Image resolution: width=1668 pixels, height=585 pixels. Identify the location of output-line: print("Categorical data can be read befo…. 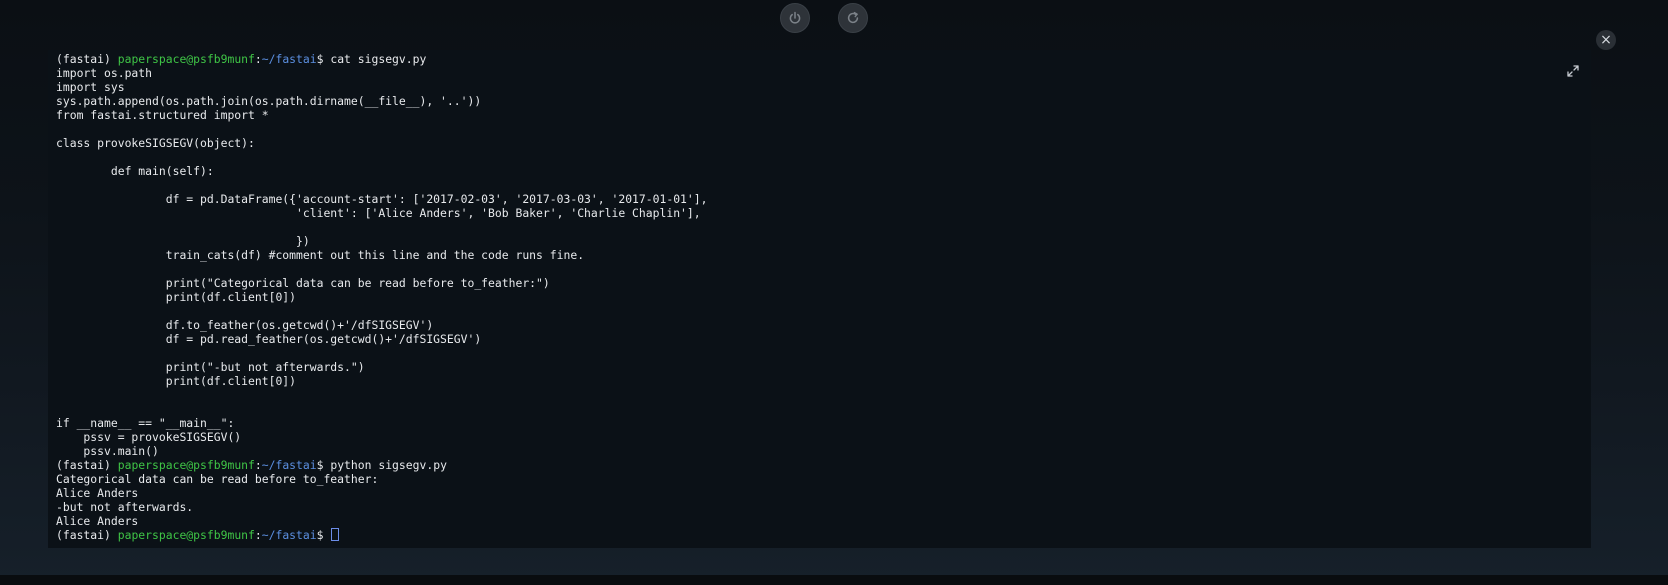
(303, 283).